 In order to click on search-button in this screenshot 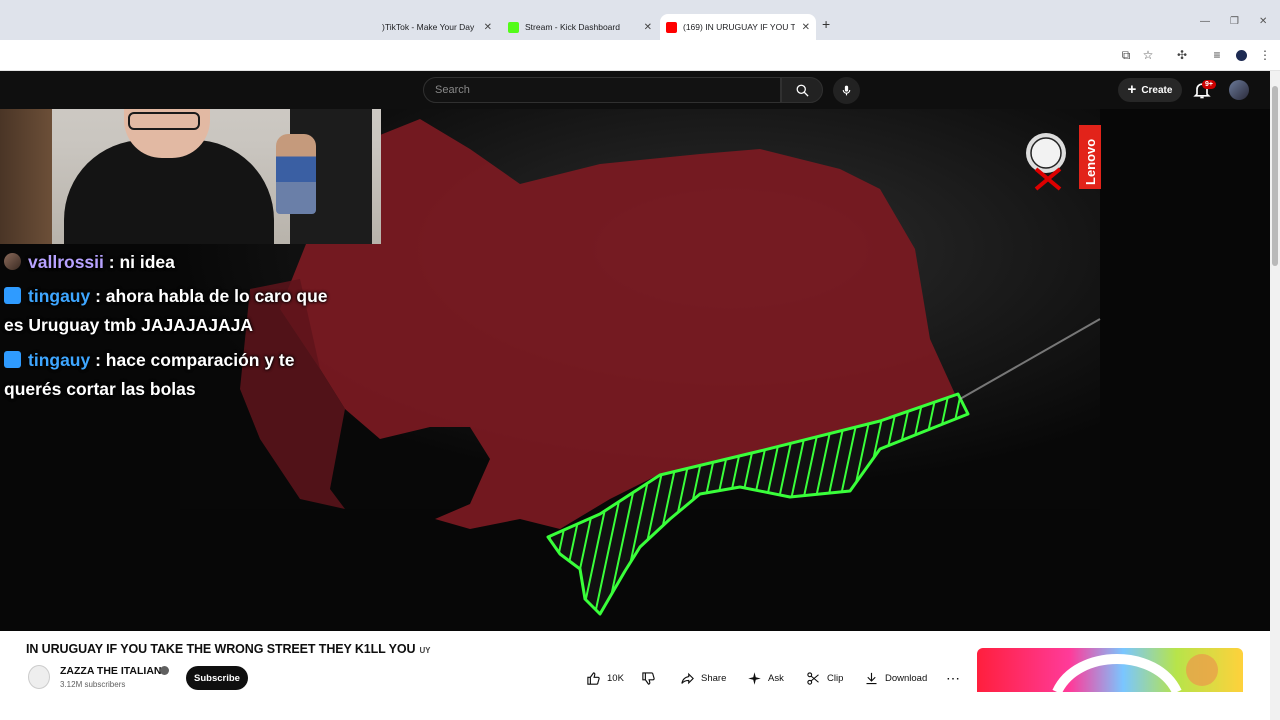, I will do `click(802, 90)`.